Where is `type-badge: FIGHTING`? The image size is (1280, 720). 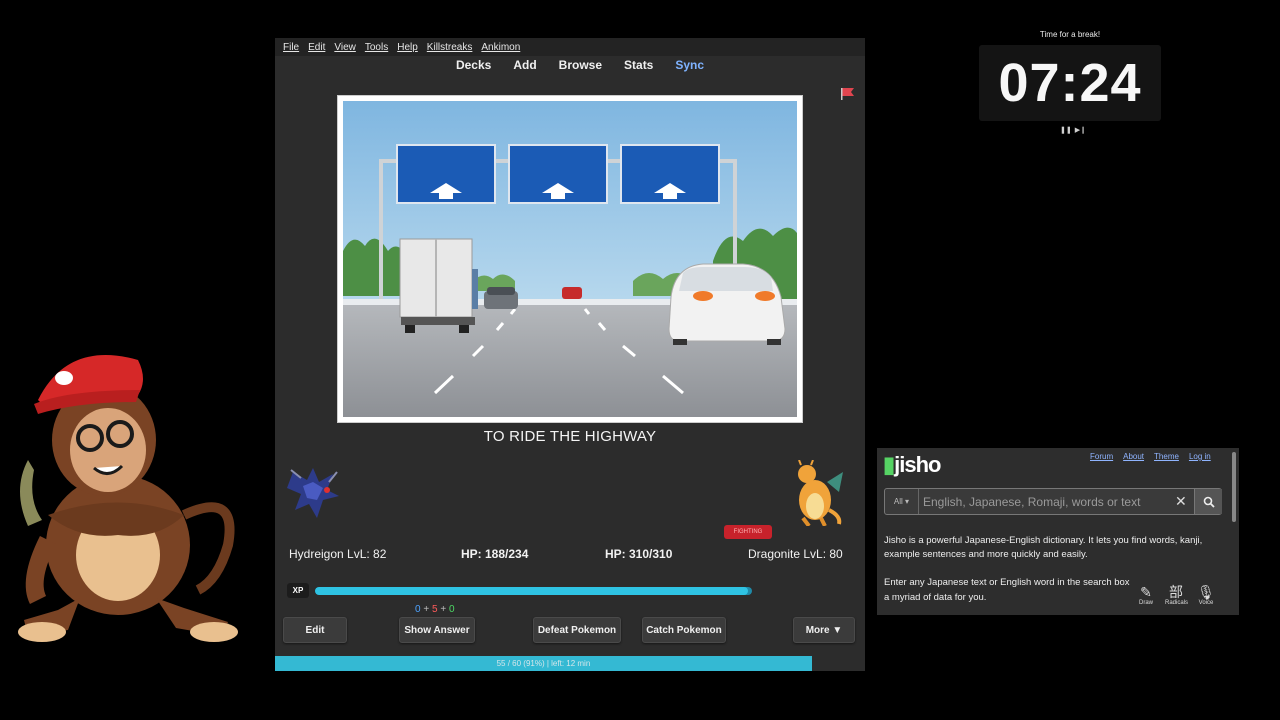 type-badge: FIGHTING is located at coordinates (748, 532).